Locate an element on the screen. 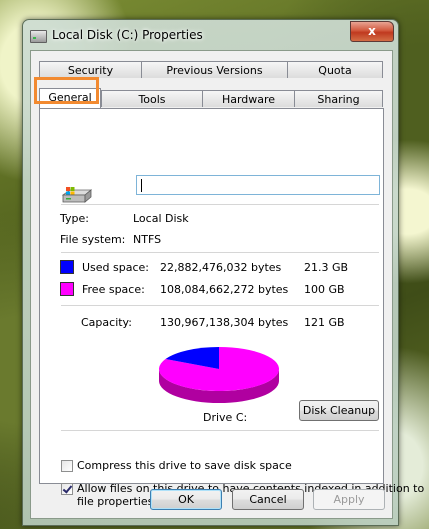 The width and height of the screenshot is (429, 529). cancel-button: Cancel is located at coordinates (268, 499).